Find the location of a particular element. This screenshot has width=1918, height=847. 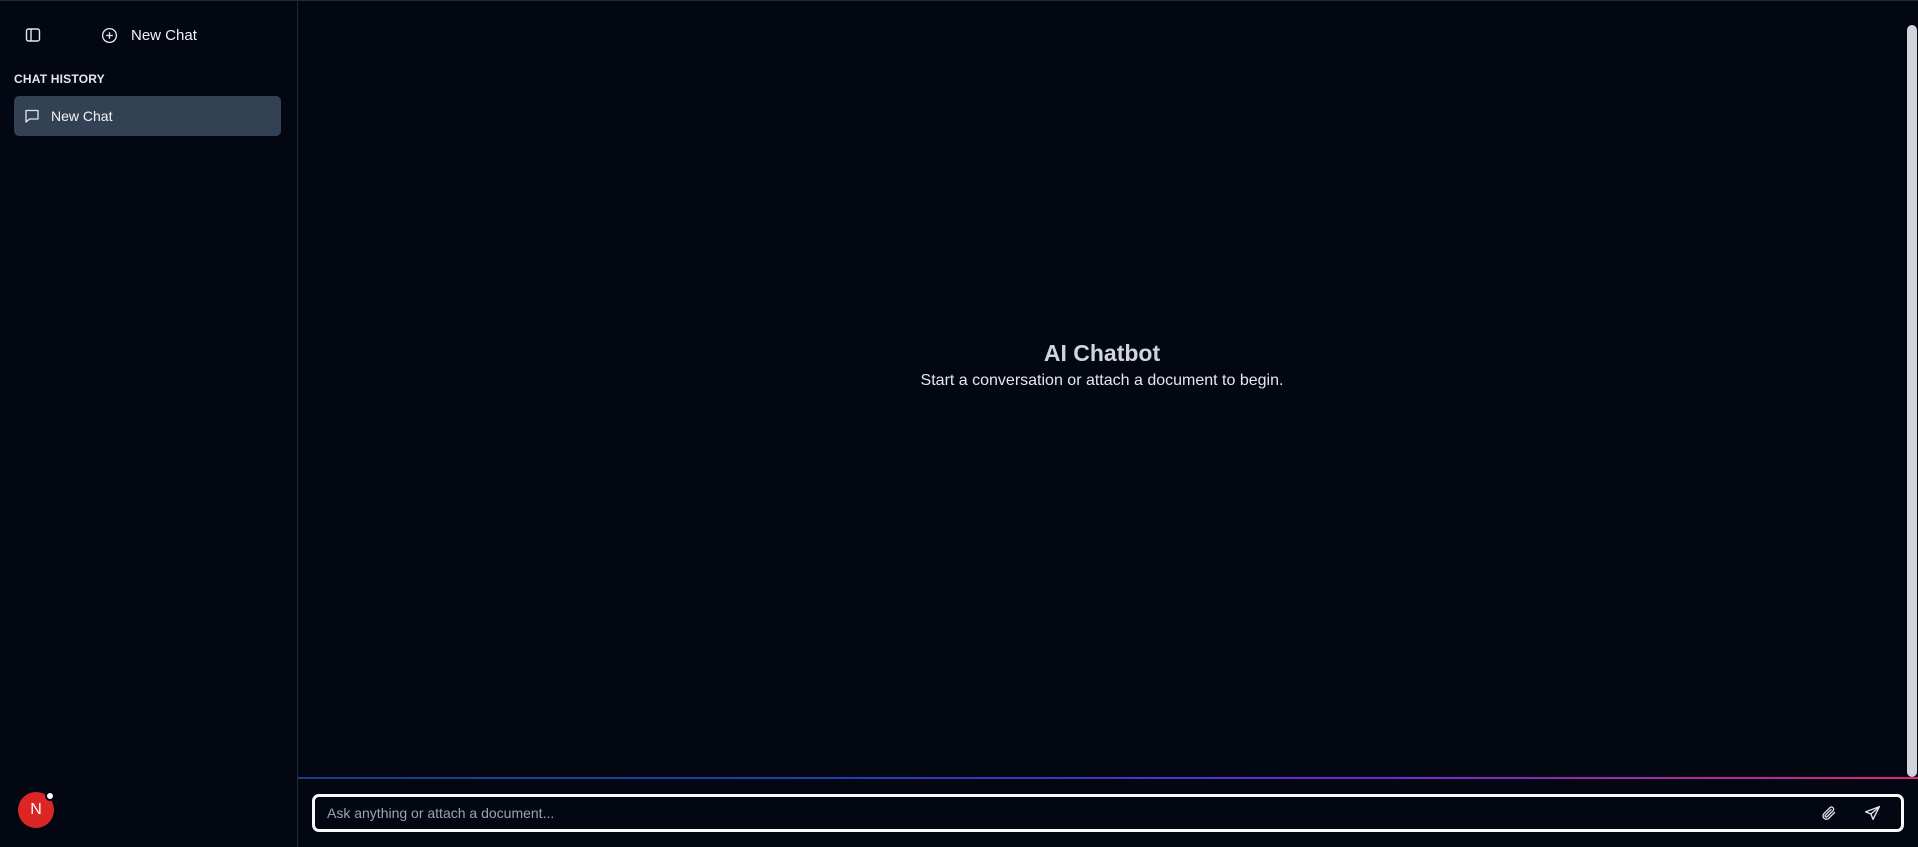

avatar: N is located at coordinates (36, 809).